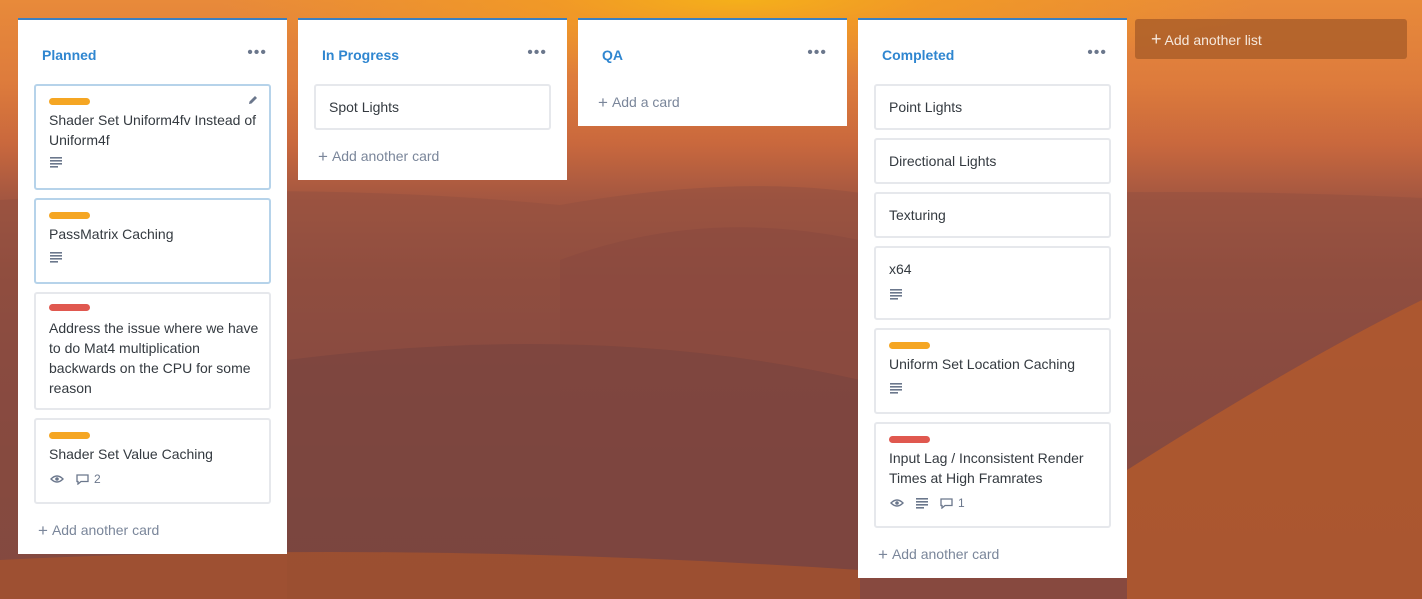 This screenshot has width=1422, height=599. I want to click on list-header: Completed •••, so click(992, 52).